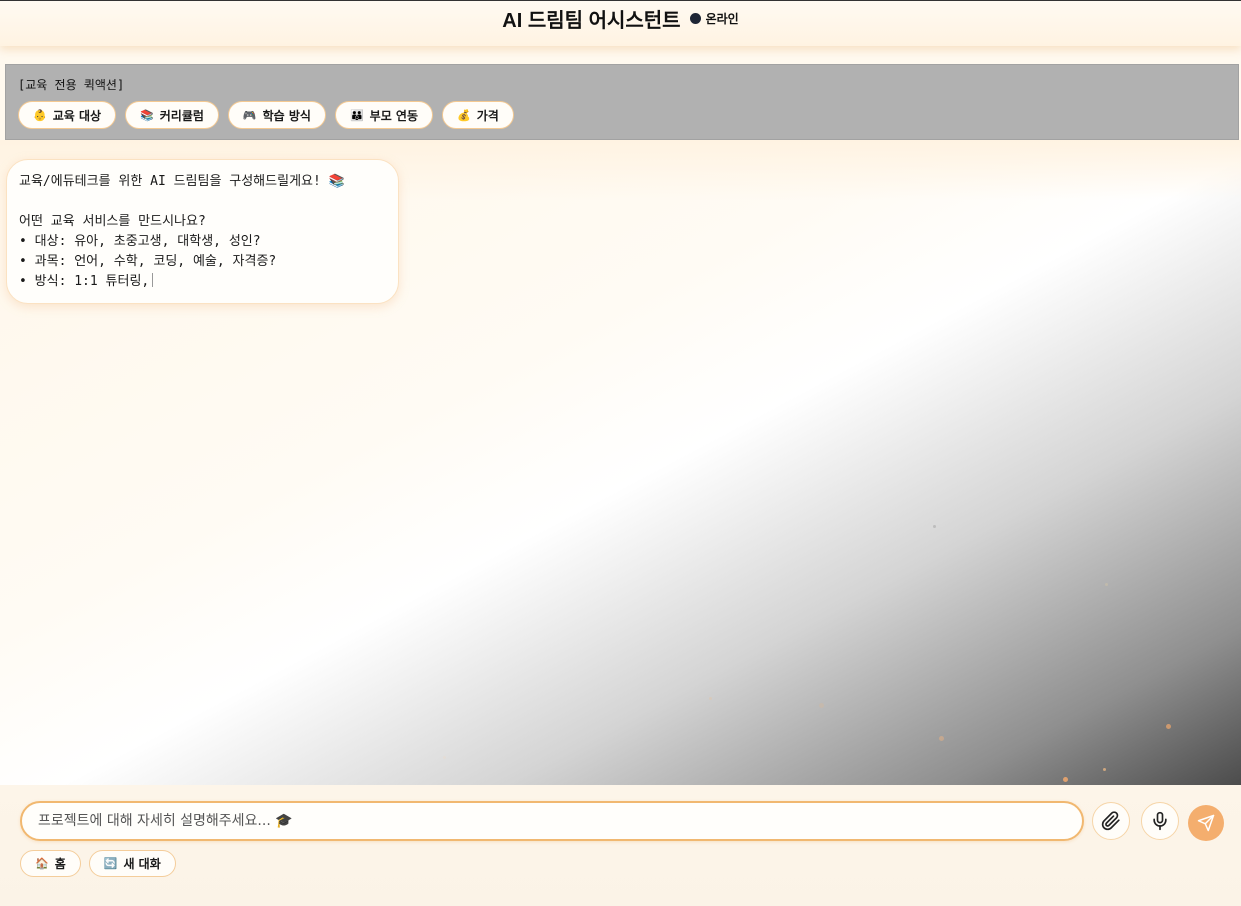 The width and height of the screenshot is (1241, 906). What do you see at coordinates (695, 18) in the screenshot?
I see `online-status-dot-icon` at bounding box center [695, 18].